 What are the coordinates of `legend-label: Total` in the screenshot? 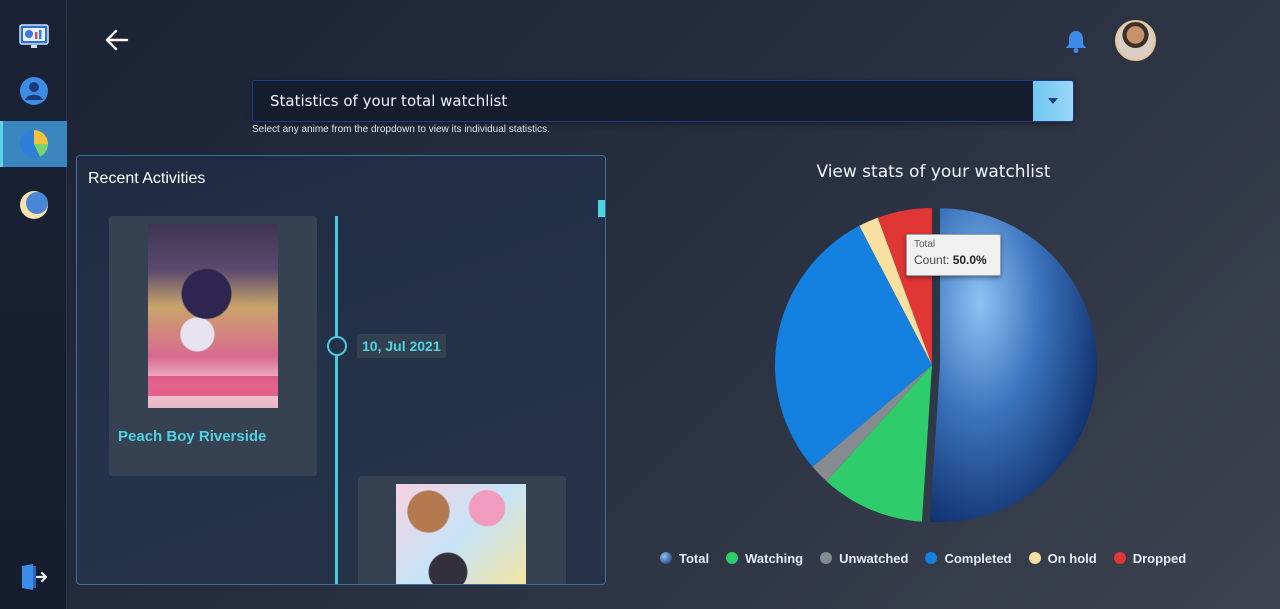 It's located at (694, 558).